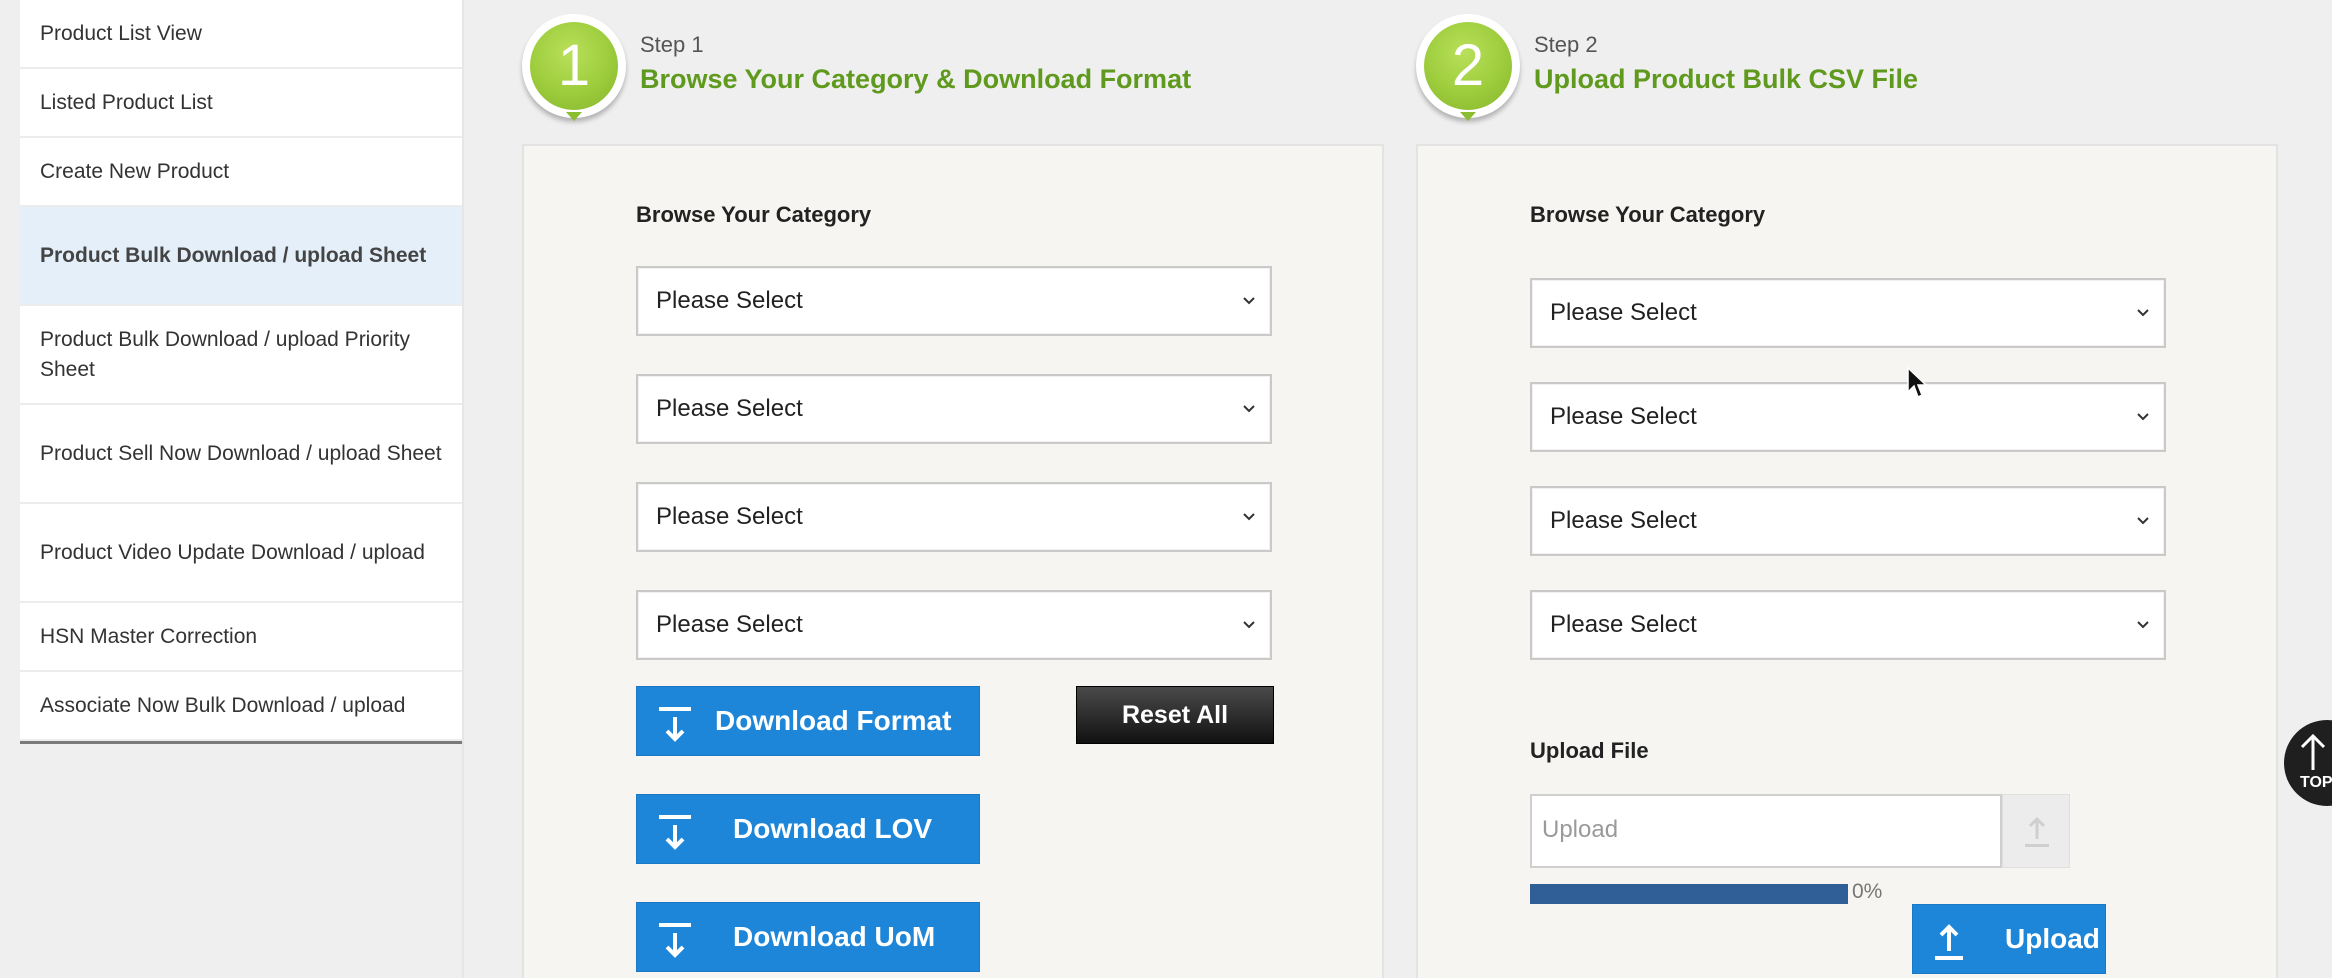  I want to click on step1-category-select-4: Please Select, so click(954, 625).